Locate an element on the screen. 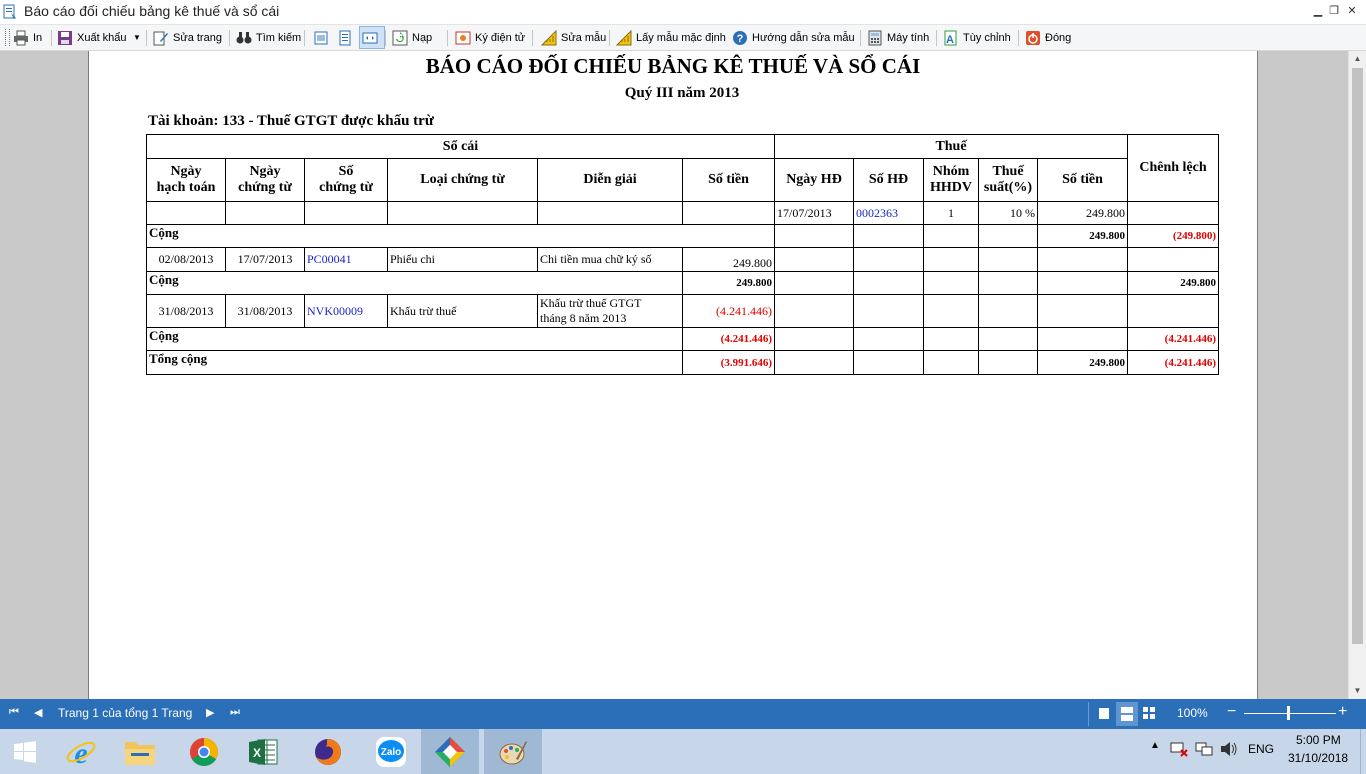 The height and width of the screenshot is (774, 1366). load-button: Nạp is located at coordinates (412, 37).